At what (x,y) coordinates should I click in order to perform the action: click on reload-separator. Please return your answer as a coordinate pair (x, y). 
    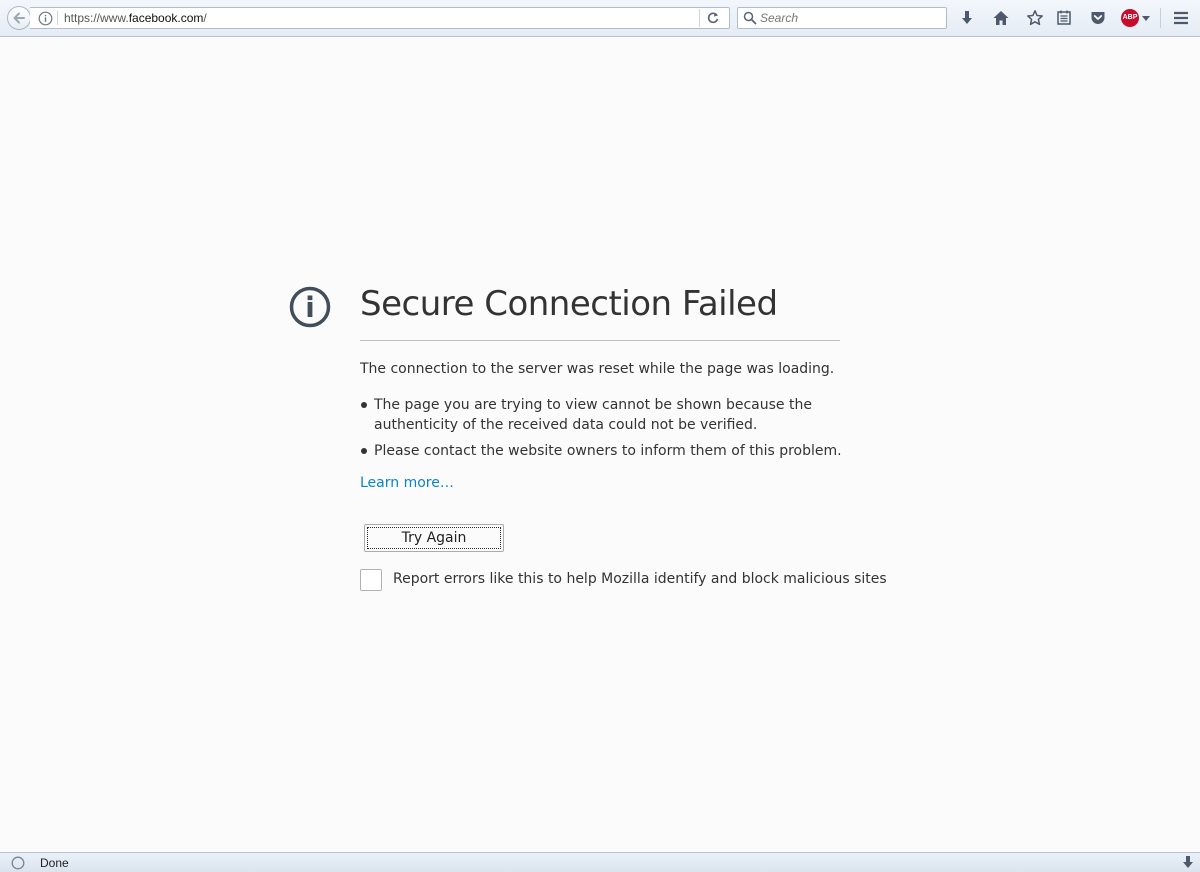
    Looking at the image, I should click on (699, 18).